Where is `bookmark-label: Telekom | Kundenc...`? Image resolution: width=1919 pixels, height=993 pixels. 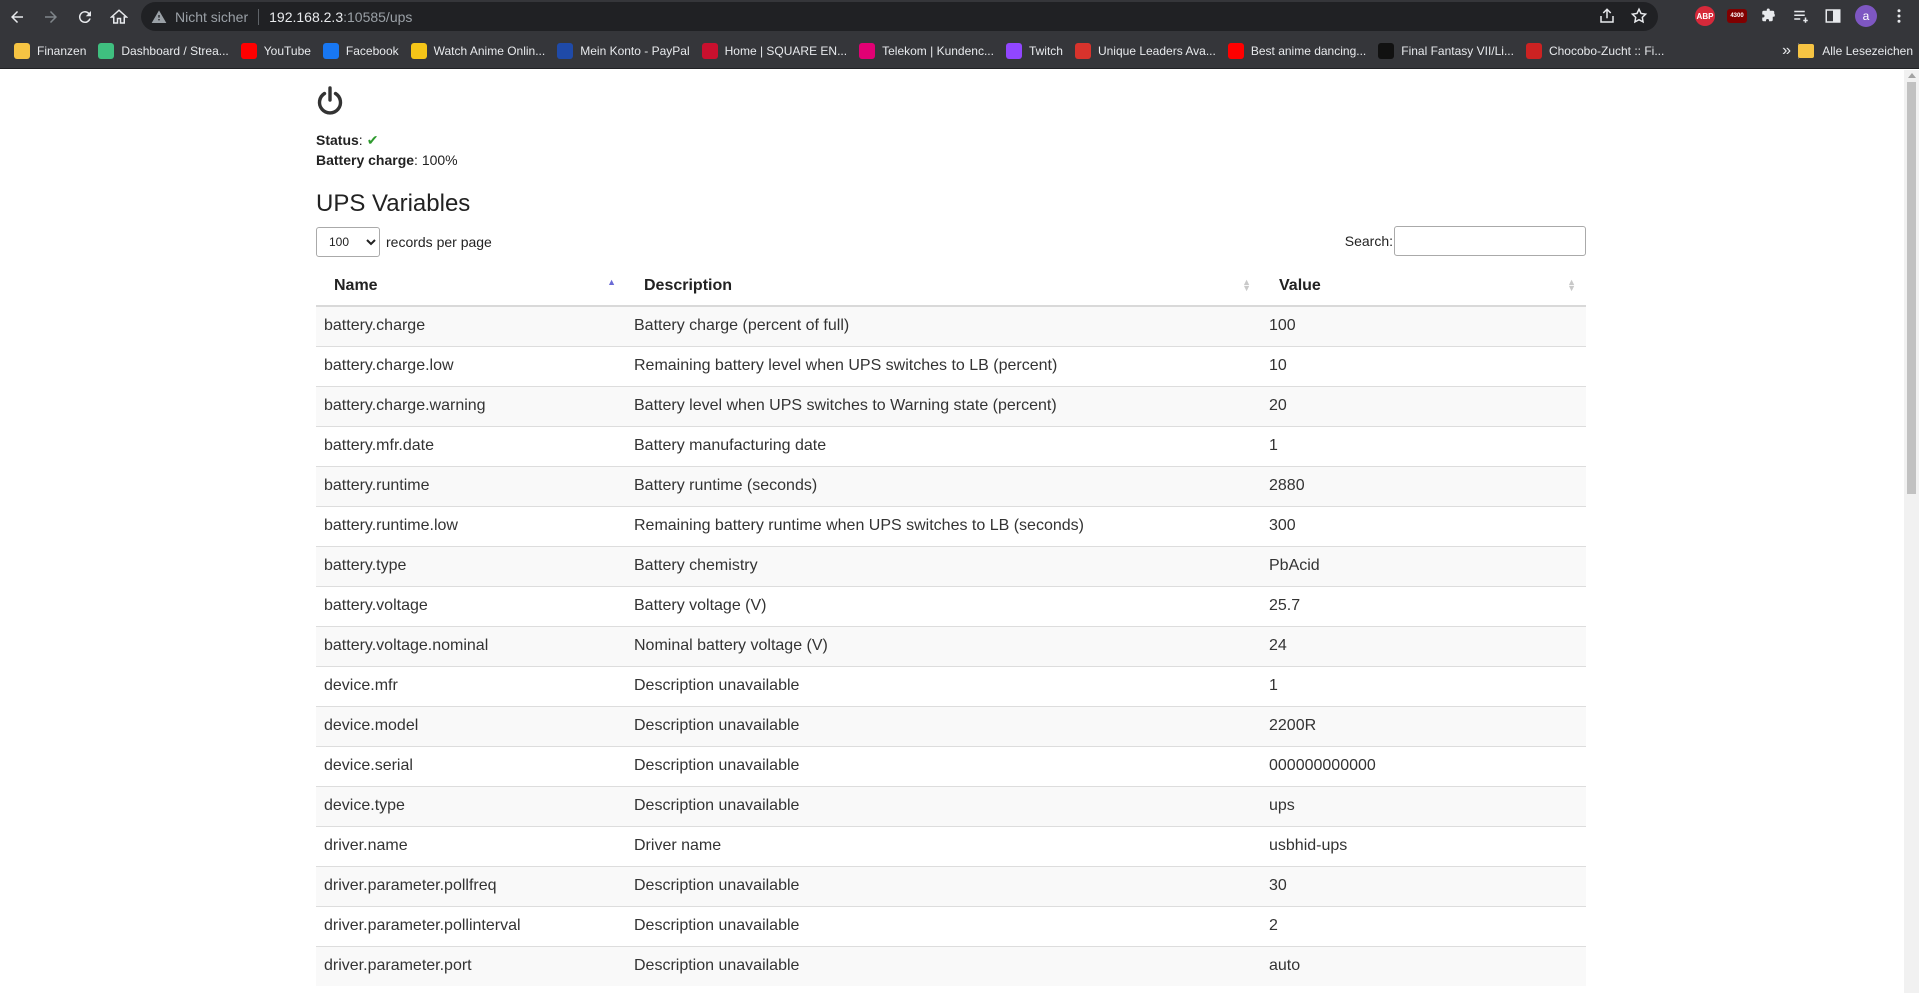
bookmark-label: Telekom | Kundenc... is located at coordinates (938, 50).